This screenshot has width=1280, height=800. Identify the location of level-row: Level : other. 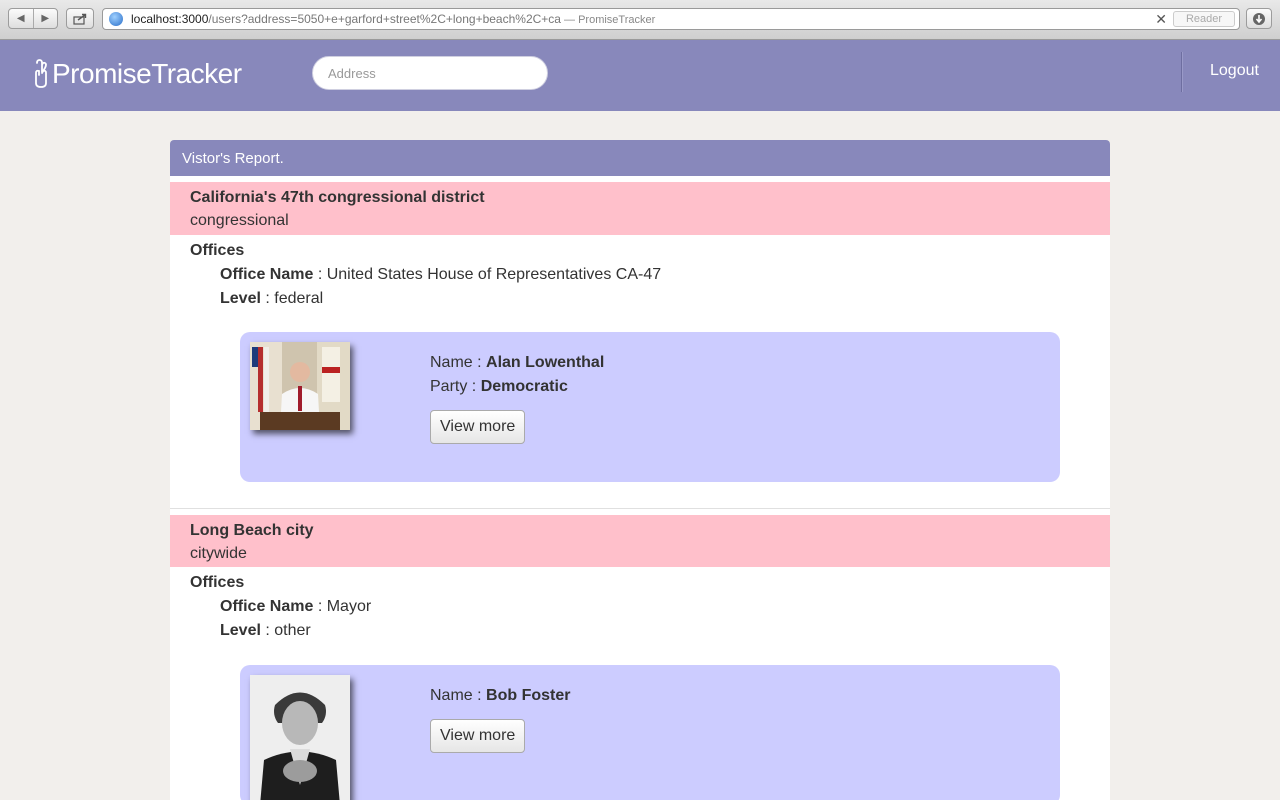
(265, 630).